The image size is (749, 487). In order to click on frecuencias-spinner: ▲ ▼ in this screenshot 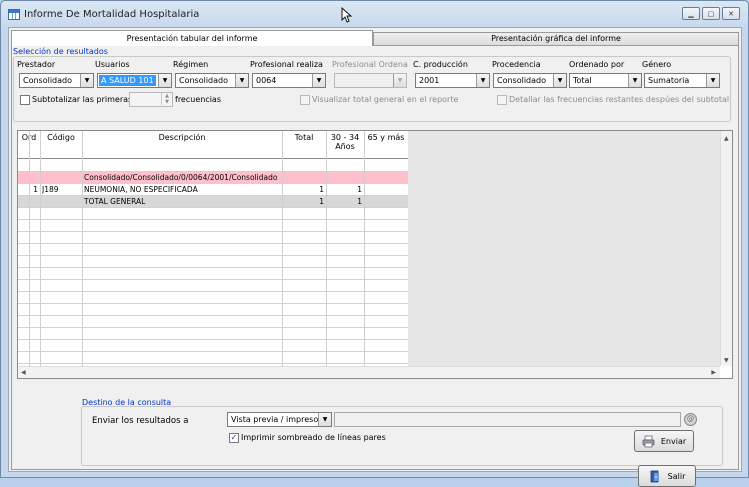, I will do `click(151, 99)`.